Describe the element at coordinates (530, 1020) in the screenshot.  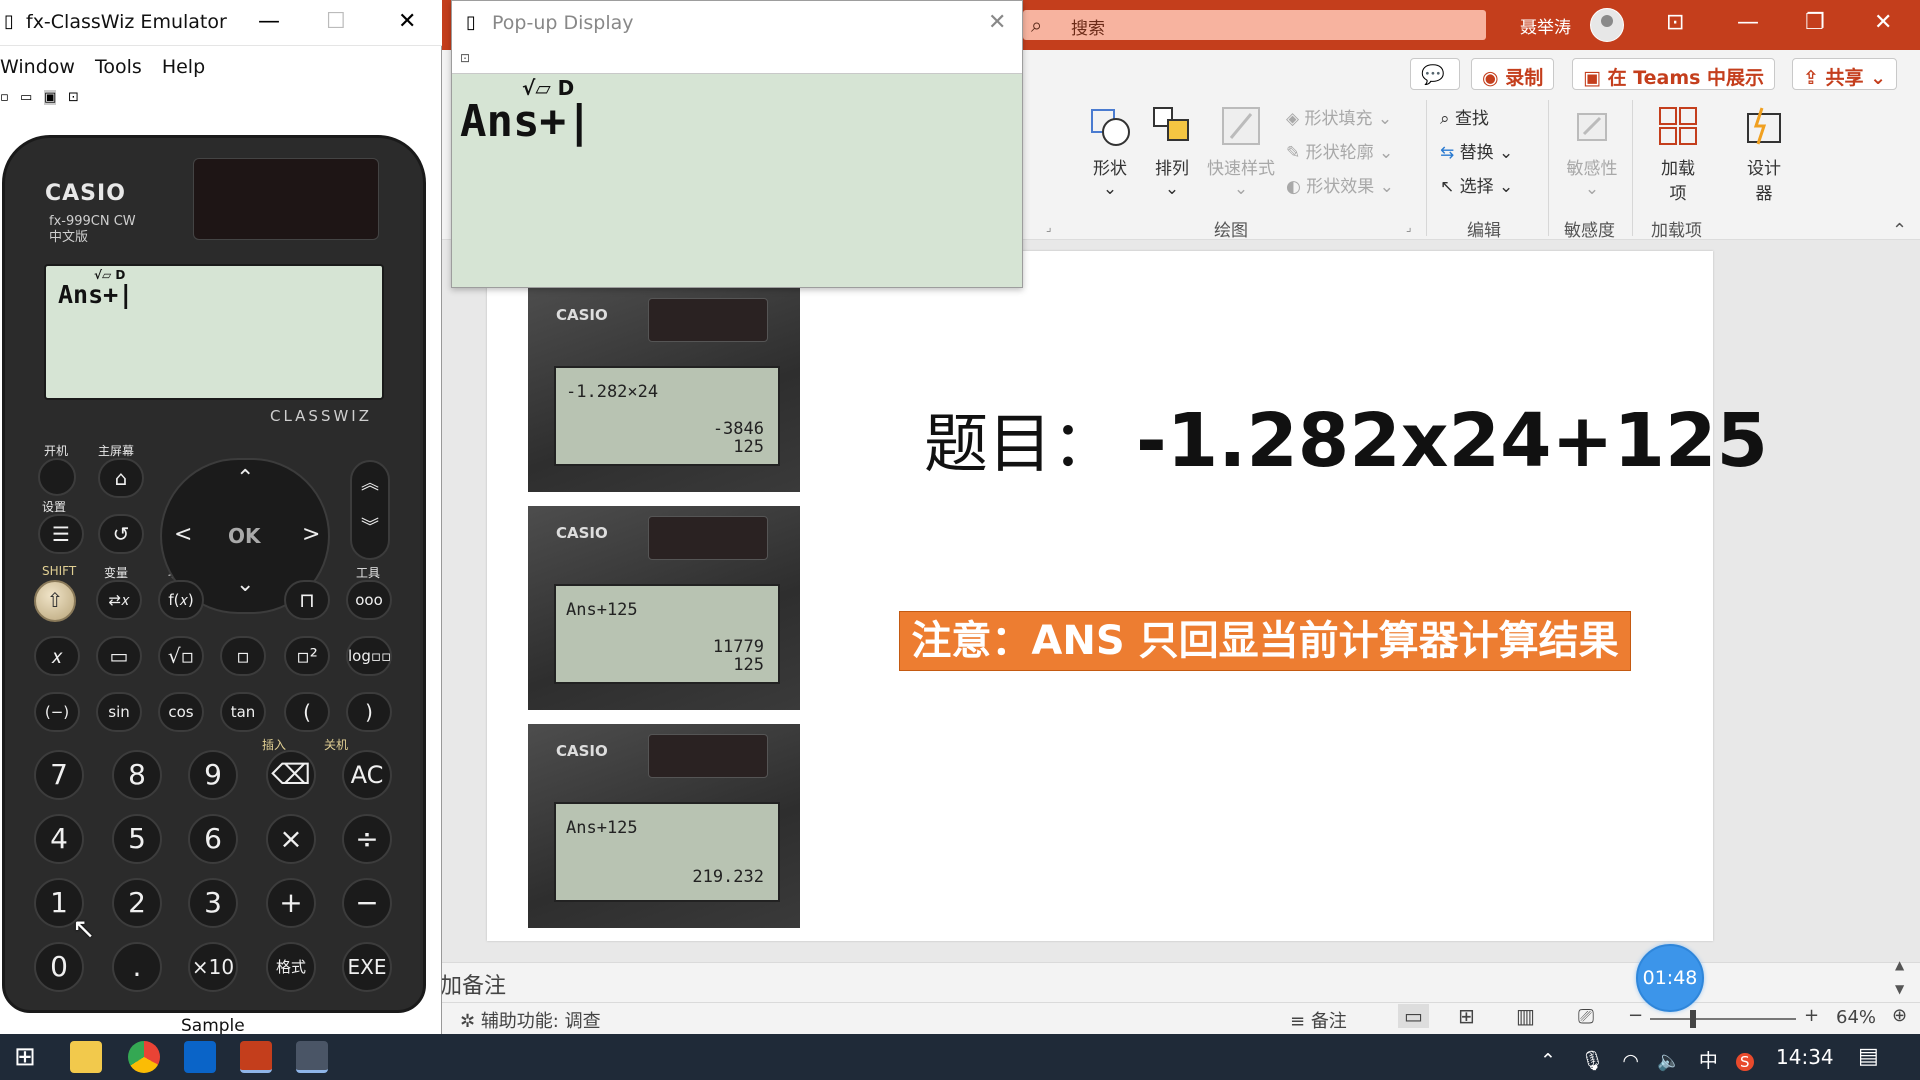
I see `accessibility-status: ✲ 辅助功能: 调查` at that location.